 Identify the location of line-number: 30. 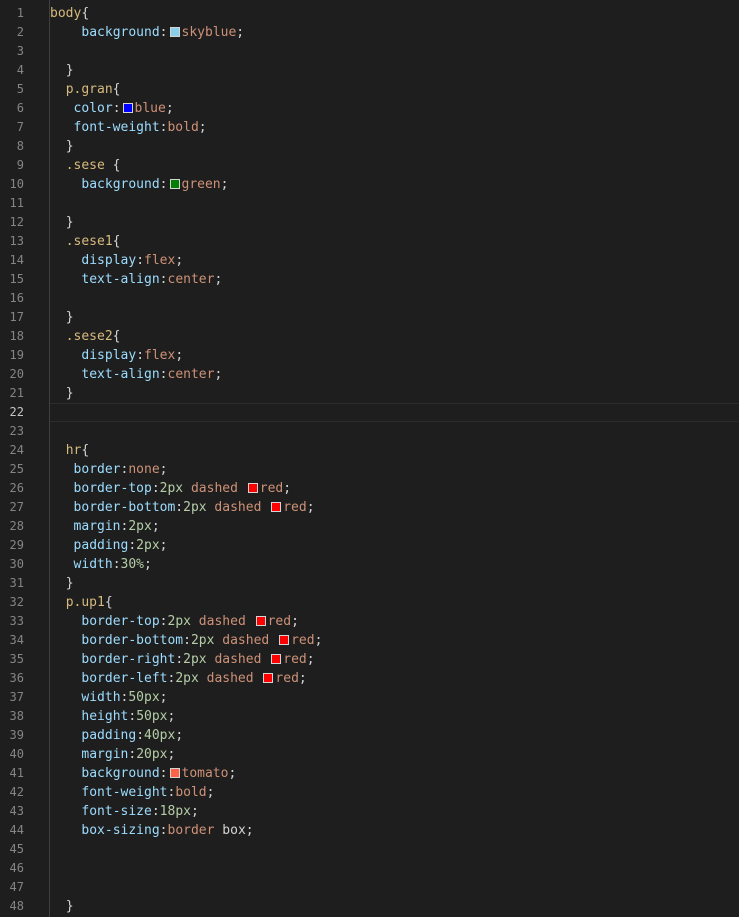
(16, 564).